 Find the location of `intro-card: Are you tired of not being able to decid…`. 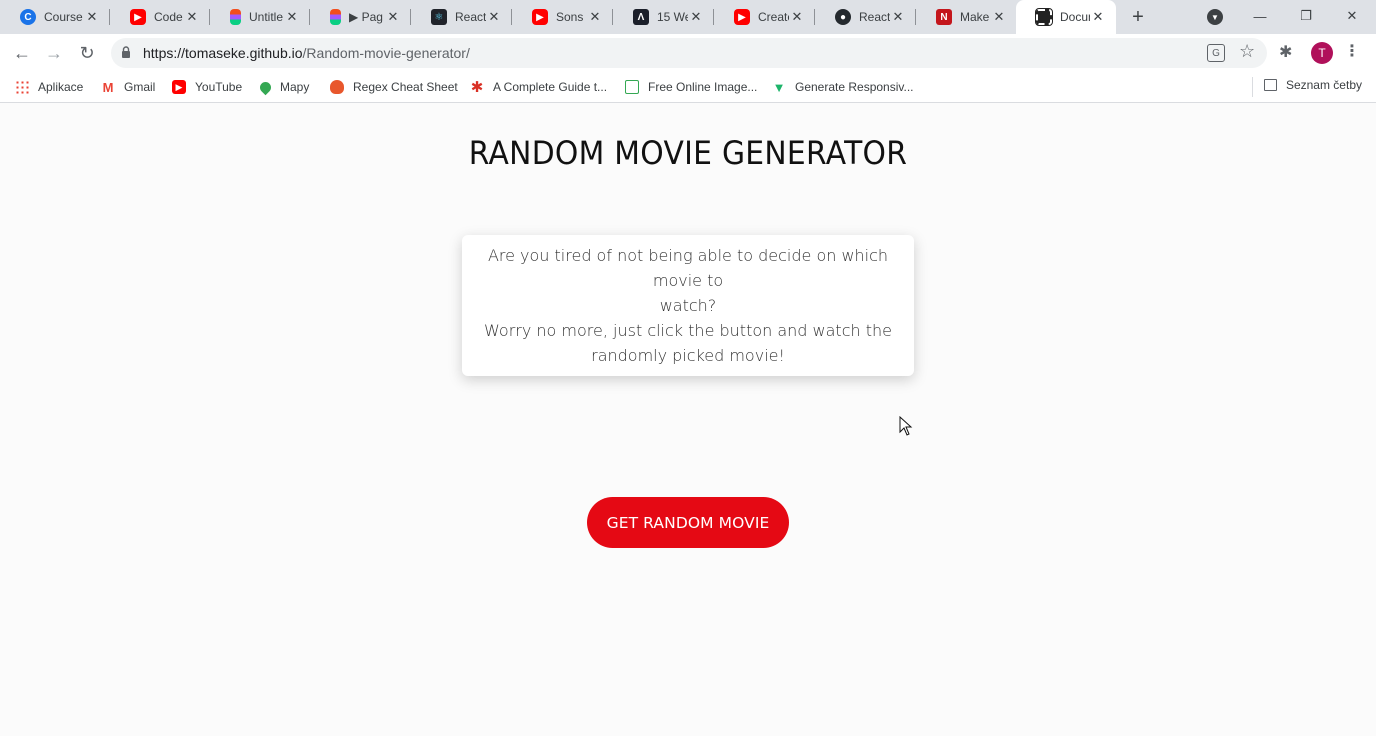

intro-card: Are you tired of not being able to decid… is located at coordinates (688, 305).